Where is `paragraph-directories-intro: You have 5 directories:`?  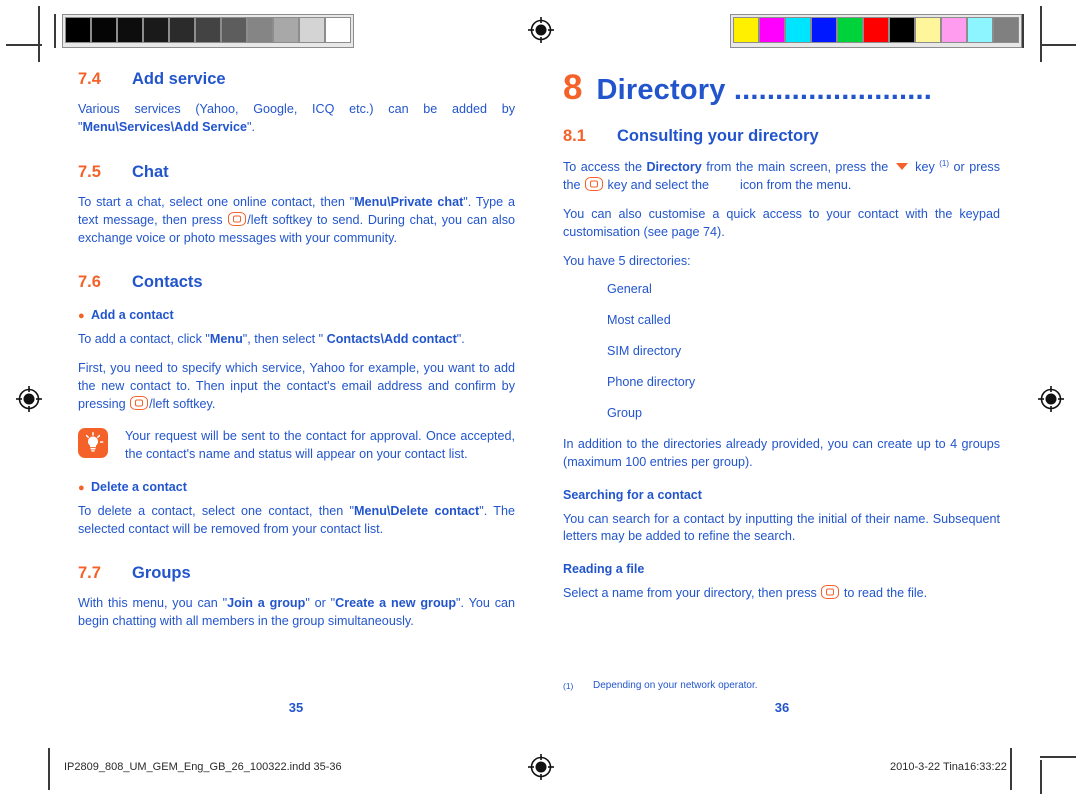
paragraph-directories-intro: You have 5 directories: is located at coordinates (627, 260).